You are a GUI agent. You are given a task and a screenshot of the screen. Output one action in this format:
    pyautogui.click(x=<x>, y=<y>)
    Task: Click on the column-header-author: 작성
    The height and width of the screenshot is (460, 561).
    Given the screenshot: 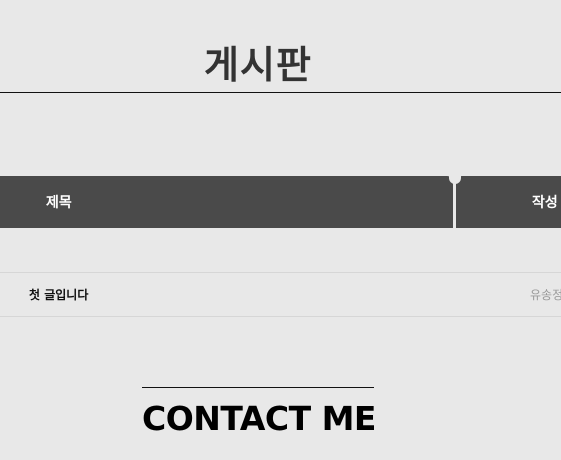 What is the action you would take?
    pyautogui.click(x=508, y=202)
    